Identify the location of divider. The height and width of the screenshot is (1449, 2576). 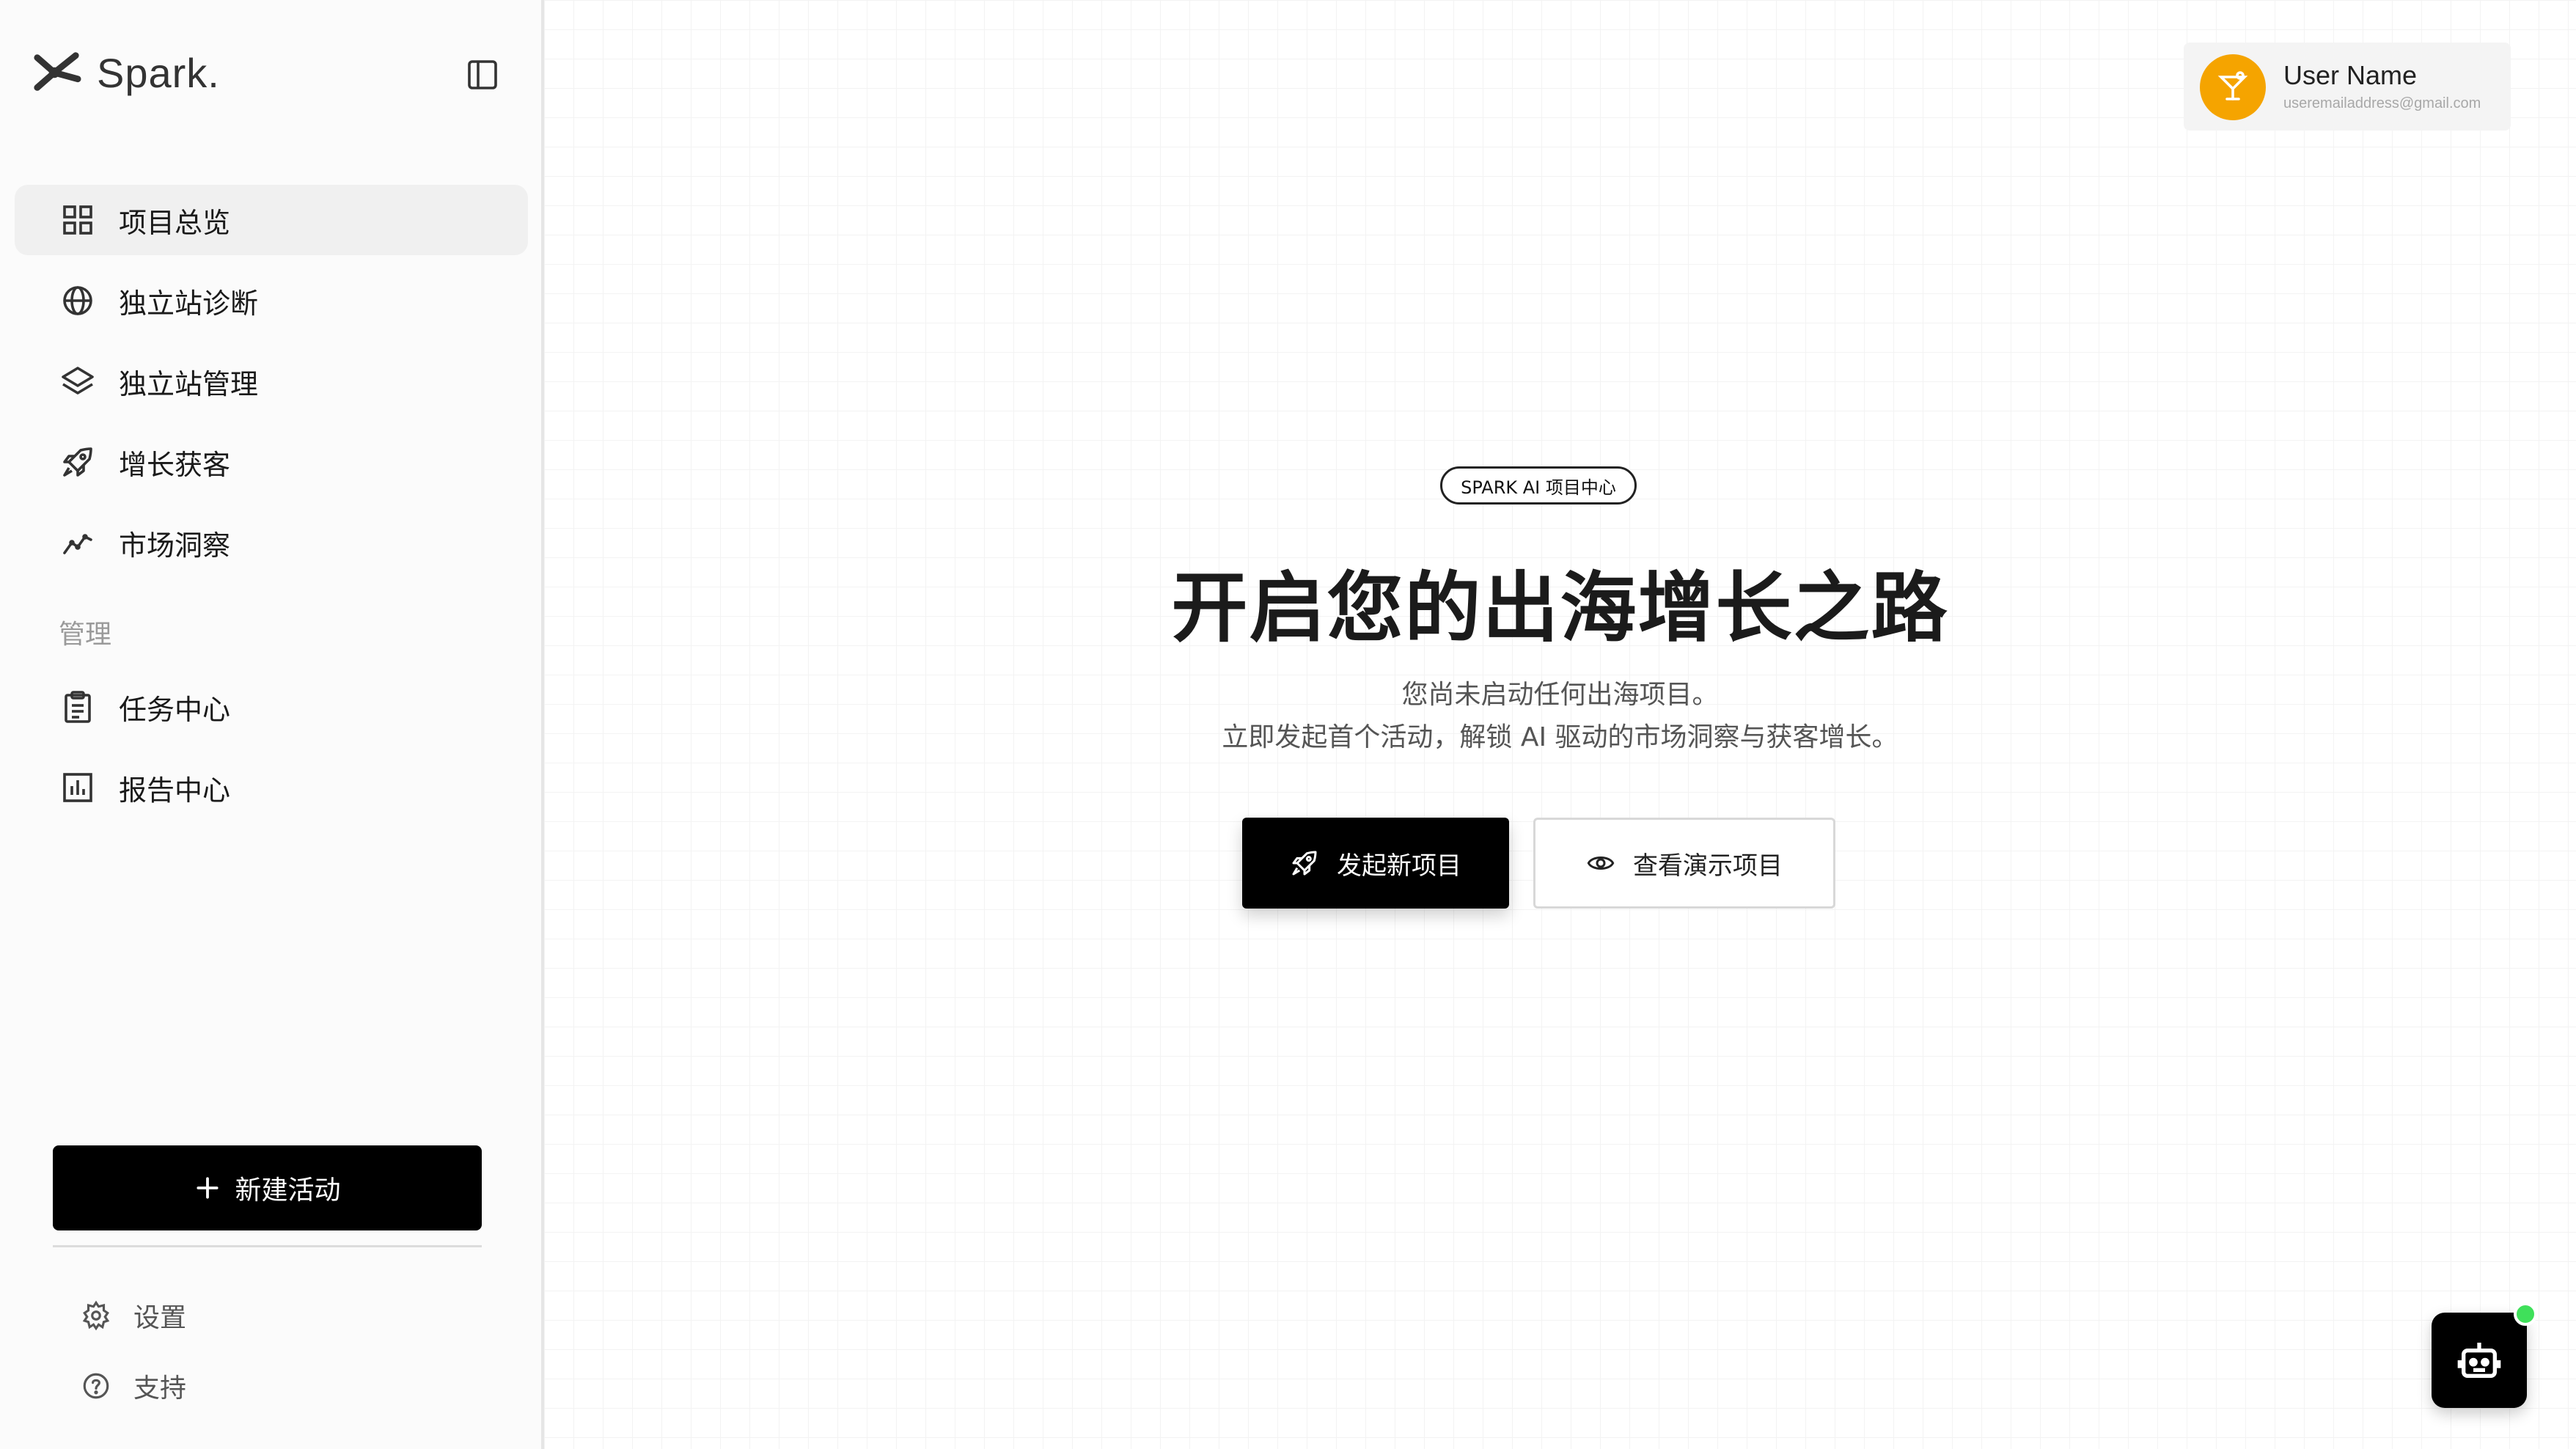
(268, 1246).